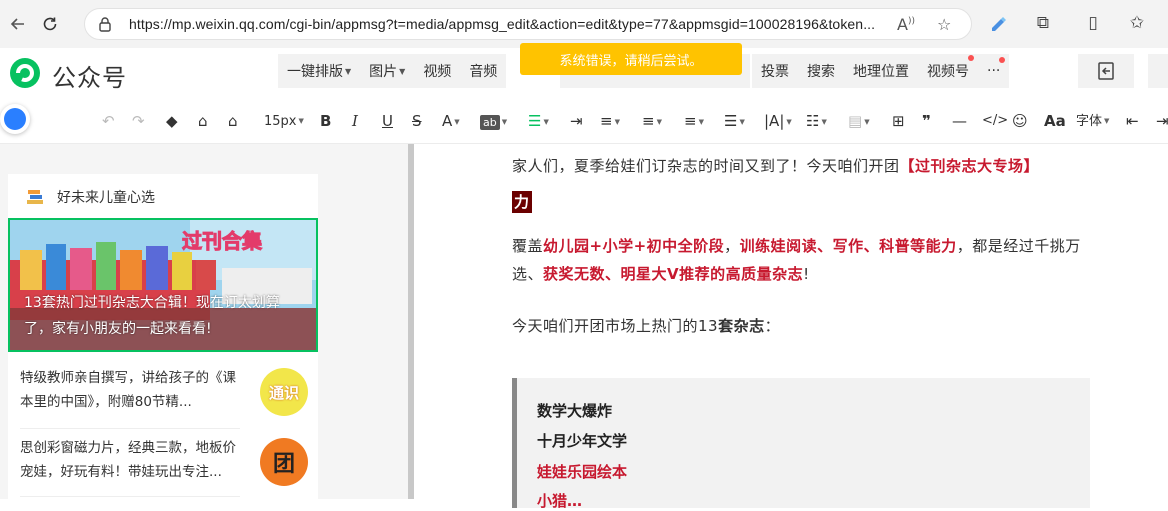  What do you see at coordinates (172, 121) in the screenshot?
I see `format-painter-icon: ◆` at bounding box center [172, 121].